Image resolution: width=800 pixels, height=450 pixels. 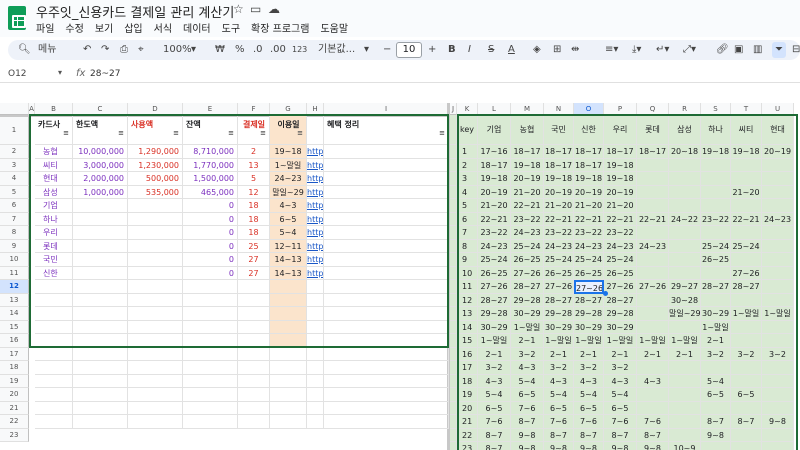 I want to click on table-cell: 24~23, so click(x=589, y=246).